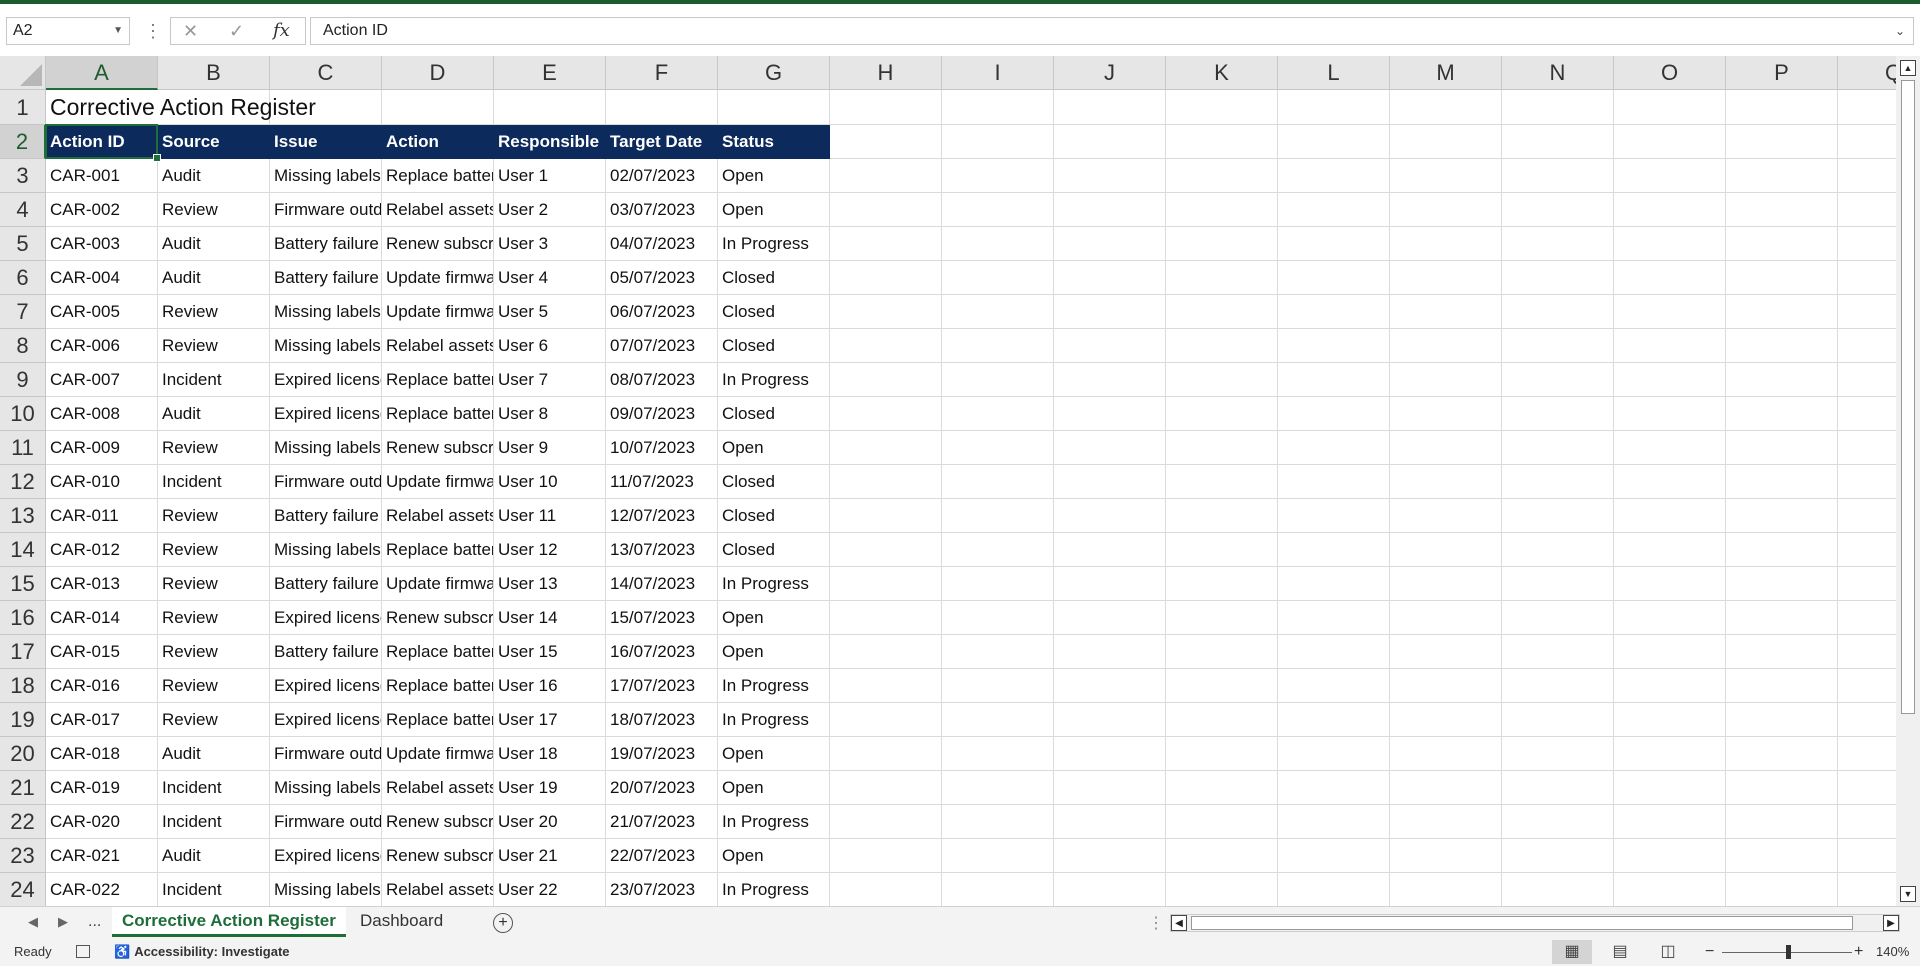 The width and height of the screenshot is (1920, 966). What do you see at coordinates (550, 822) in the screenshot?
I see `table-cell: User 20` at bounding box center [550, 822].